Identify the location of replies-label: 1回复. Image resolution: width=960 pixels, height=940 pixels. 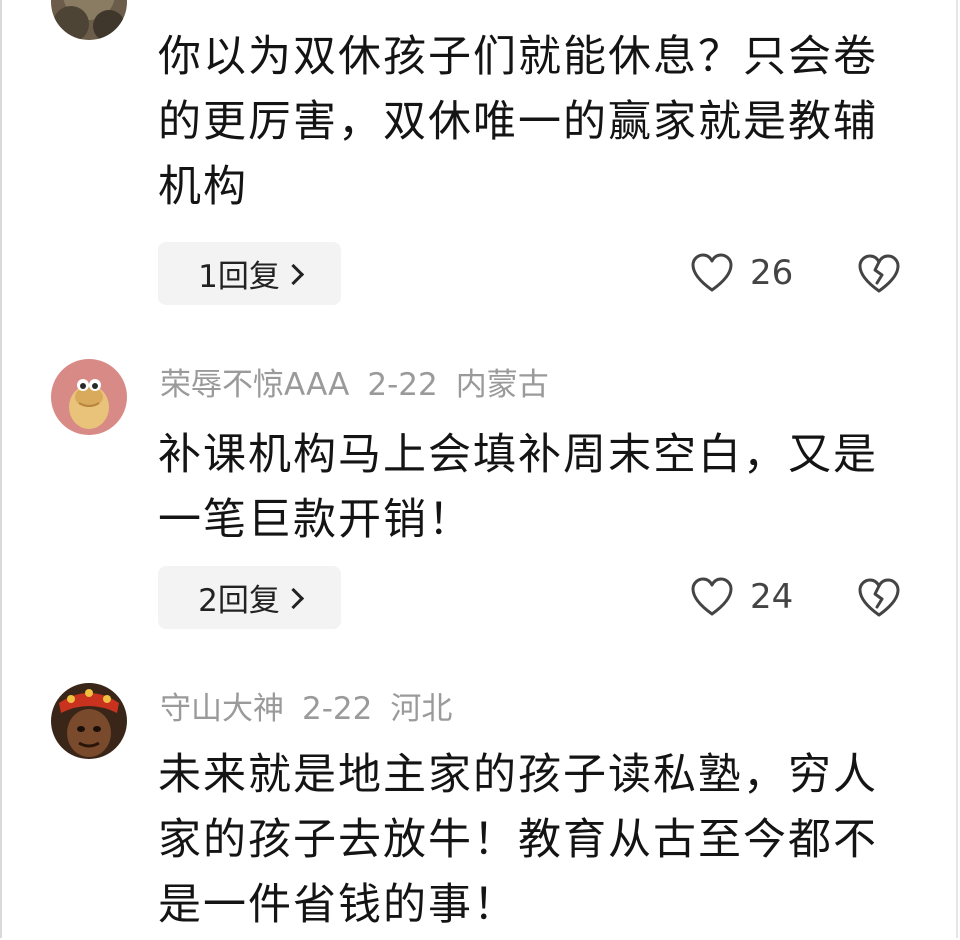
(239, 277).